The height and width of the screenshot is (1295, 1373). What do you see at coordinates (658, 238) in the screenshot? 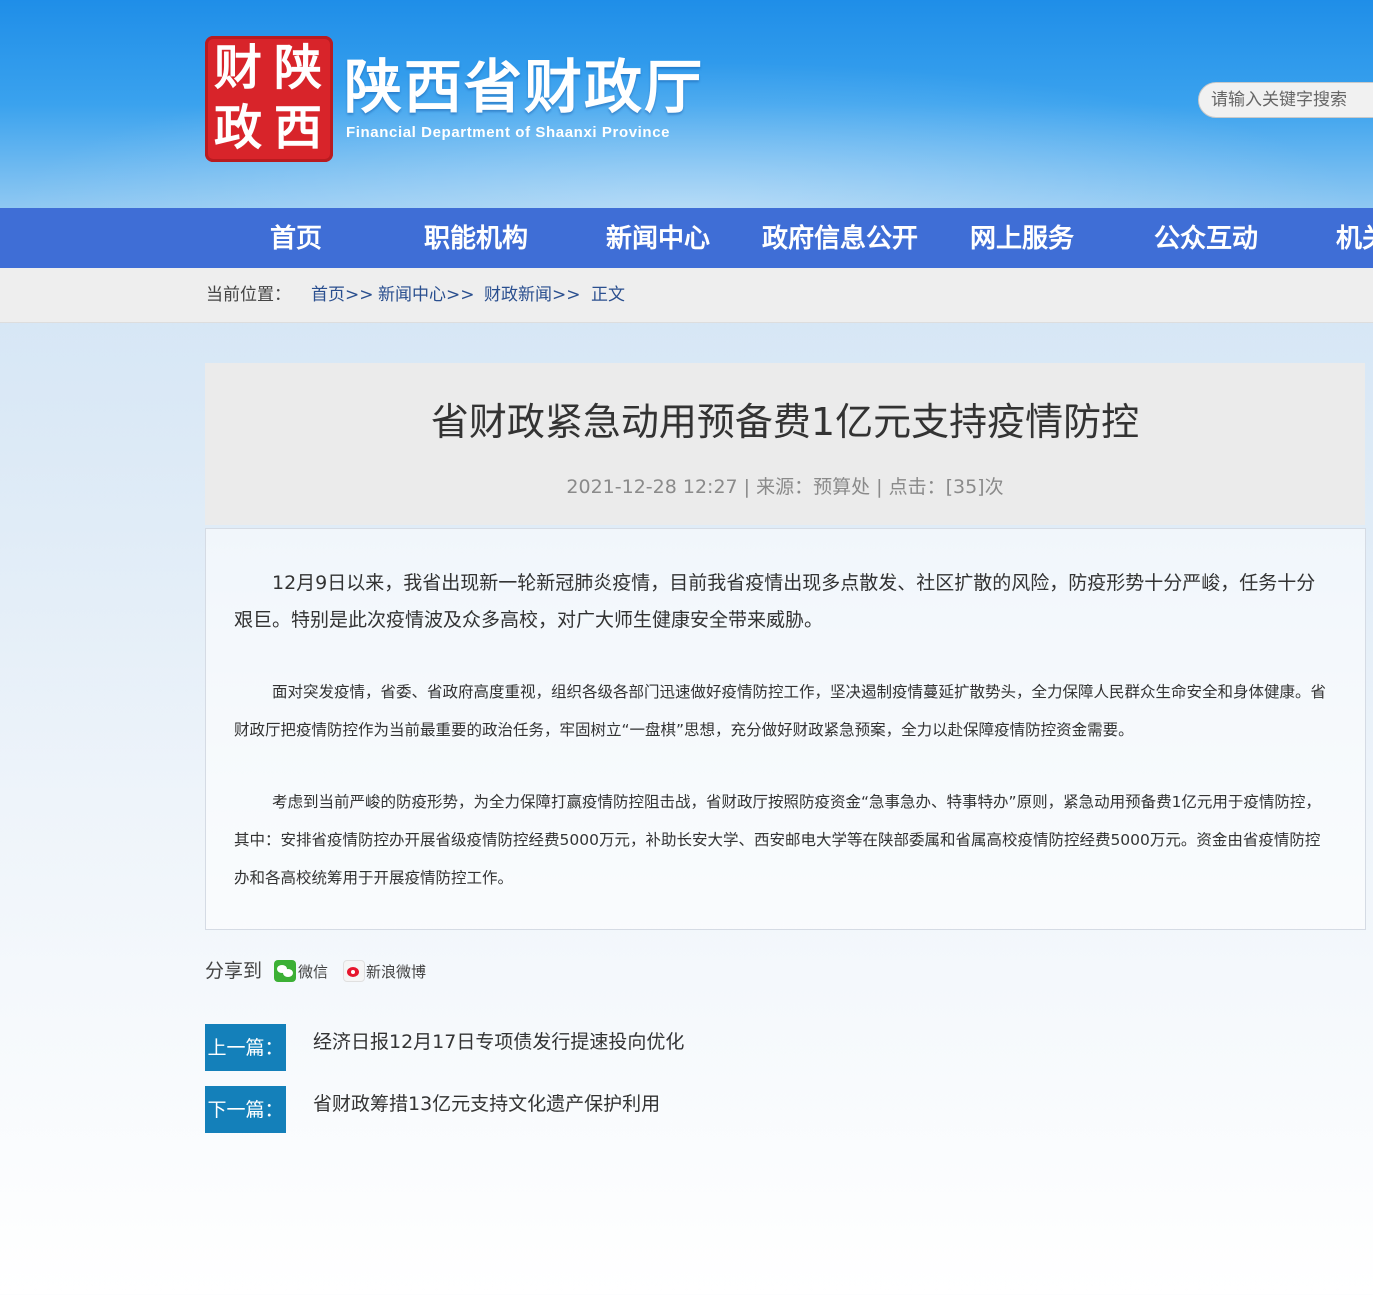
I see `nav-item-news: 新闻中心` at bounding box center [658, 238].